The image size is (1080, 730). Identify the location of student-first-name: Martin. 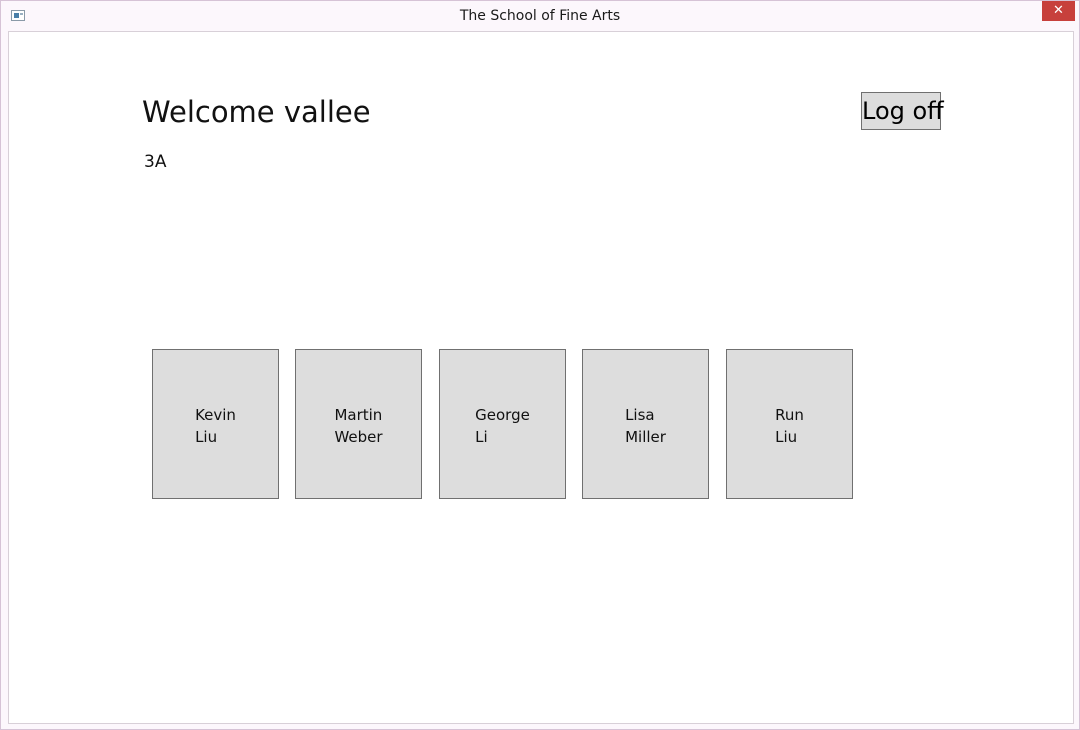
(358, 415).